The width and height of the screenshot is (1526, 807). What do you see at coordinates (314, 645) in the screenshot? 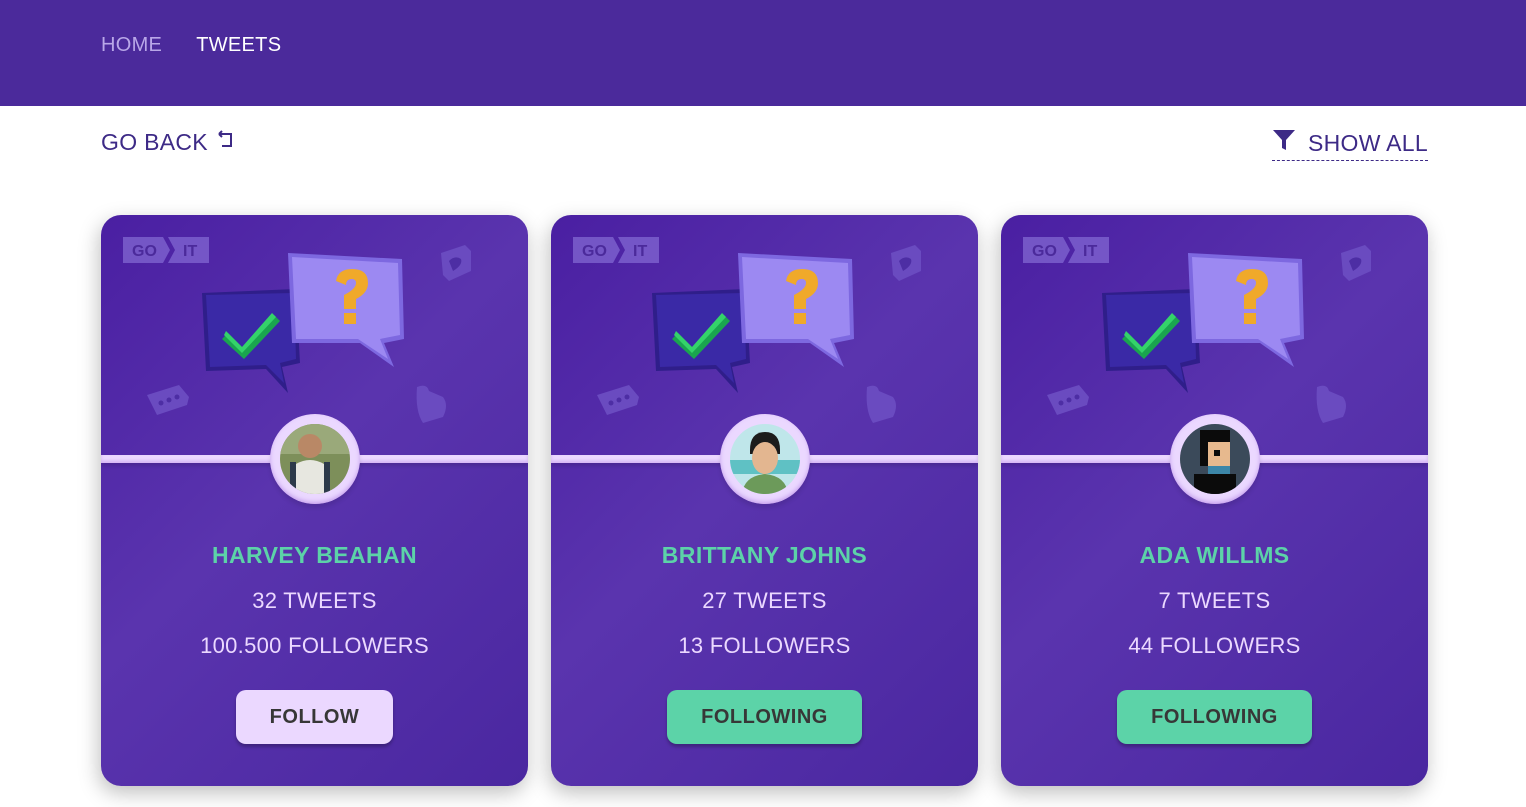
I see `followers-count: 100.500 FOLLOWERS` at bounding box center [314, 645].